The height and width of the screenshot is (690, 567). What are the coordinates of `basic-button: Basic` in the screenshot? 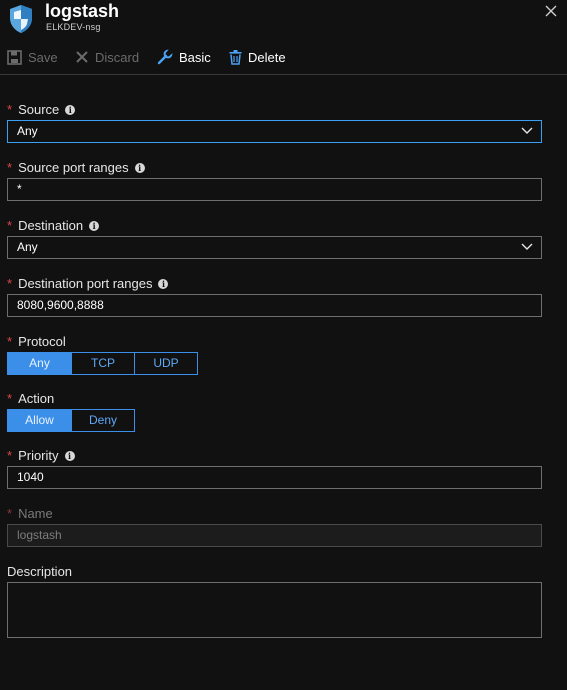 It's located at (184, 57).